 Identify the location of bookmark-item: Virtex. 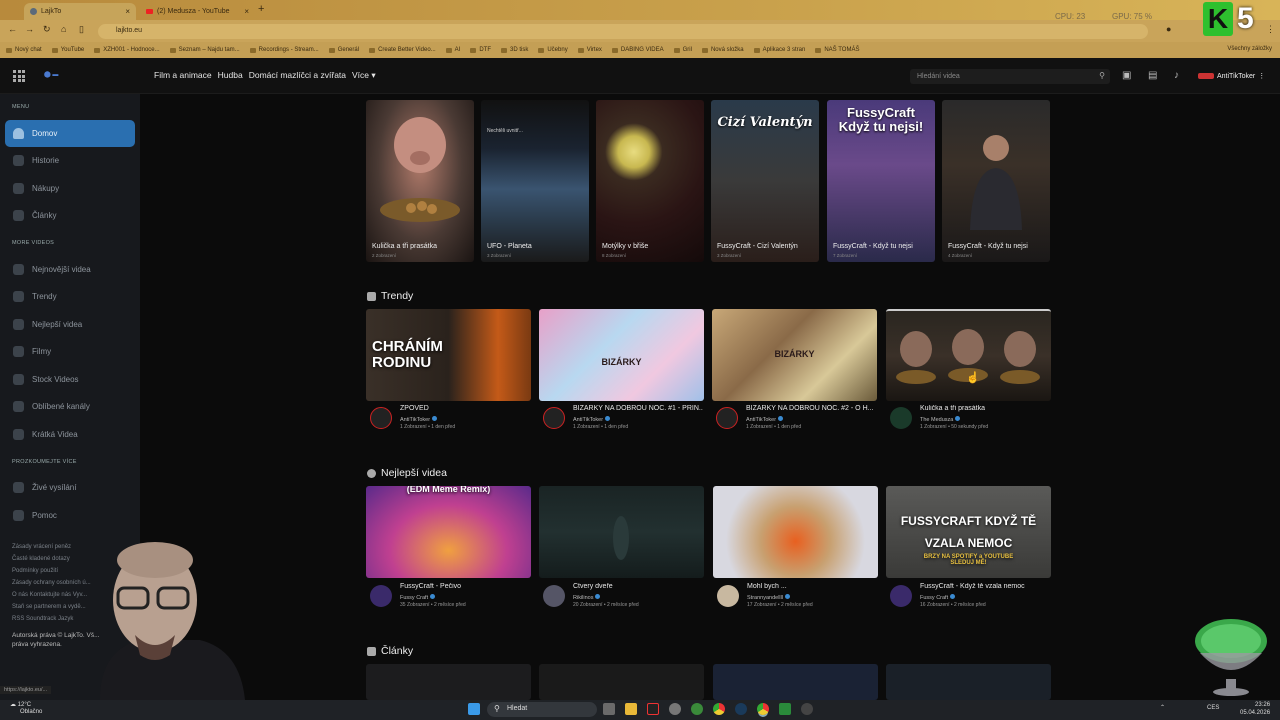
(589, 50).